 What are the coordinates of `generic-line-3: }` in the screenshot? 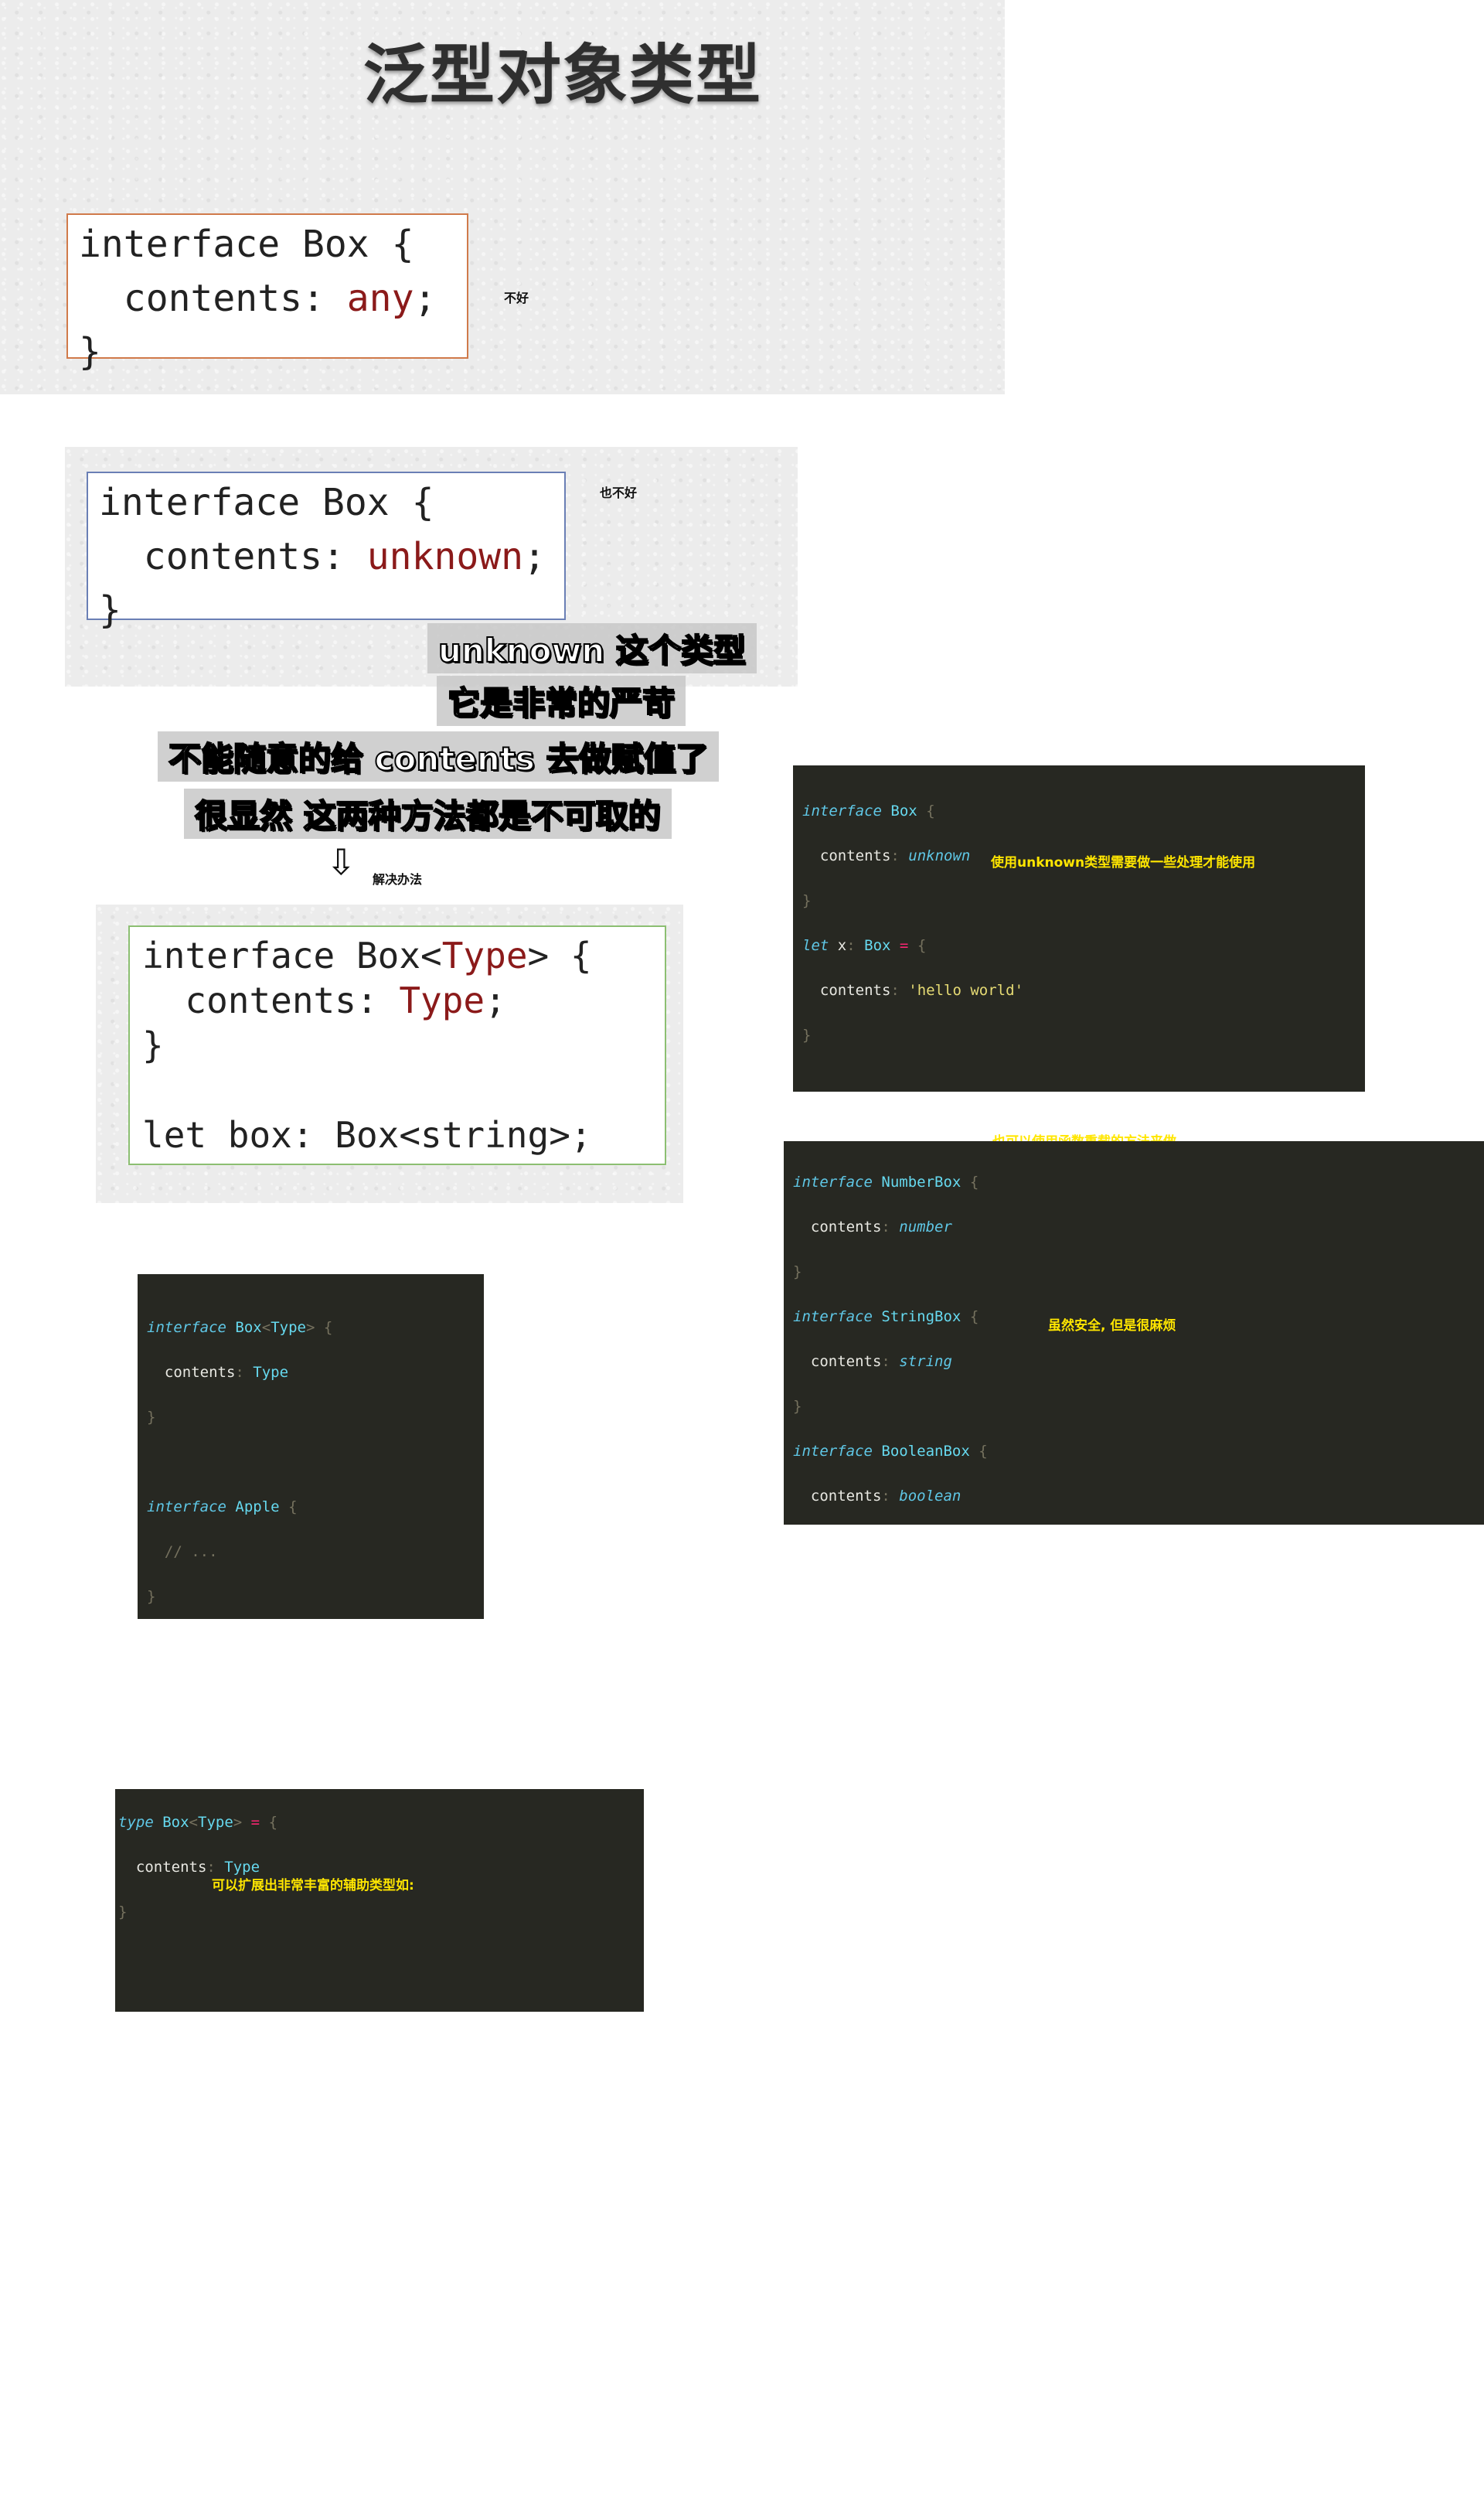 It's located at (153, 1045).